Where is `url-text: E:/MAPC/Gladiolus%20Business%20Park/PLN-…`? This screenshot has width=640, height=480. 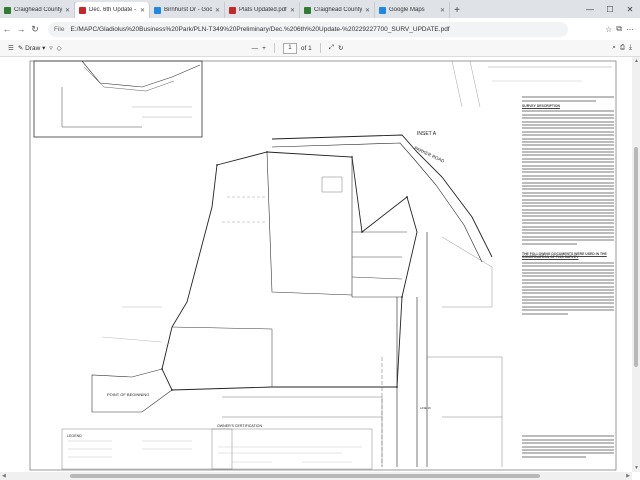 url-text: E:/MAPC/Gladiolus%20Business%20Park/PLN-… is located at coordinates (260, 29).